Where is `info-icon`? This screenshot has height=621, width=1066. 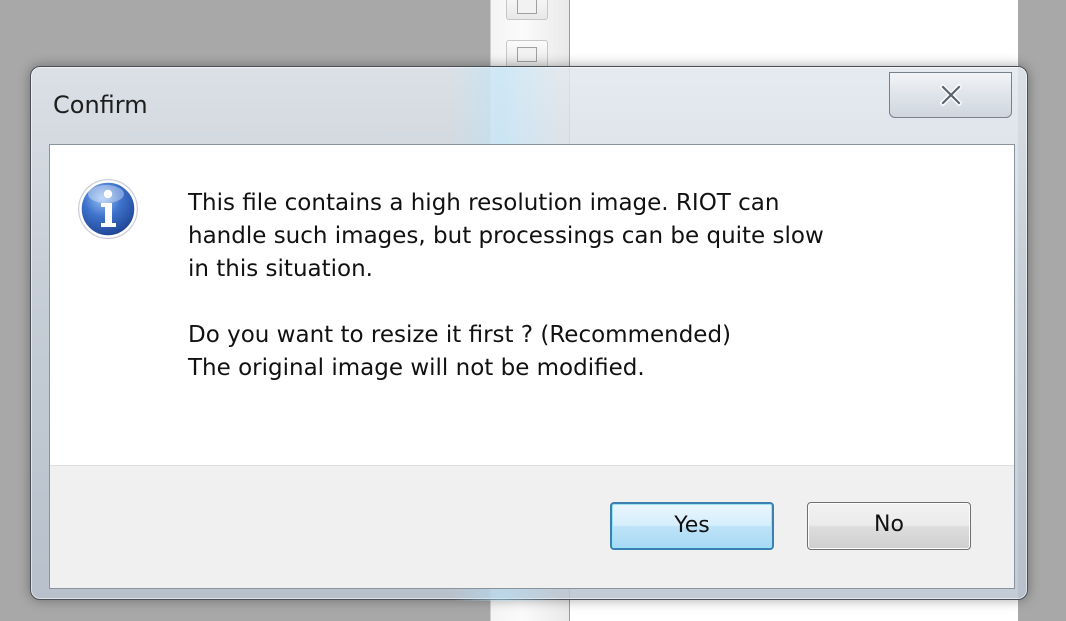 info-icon is located at coordinates (108, 209).